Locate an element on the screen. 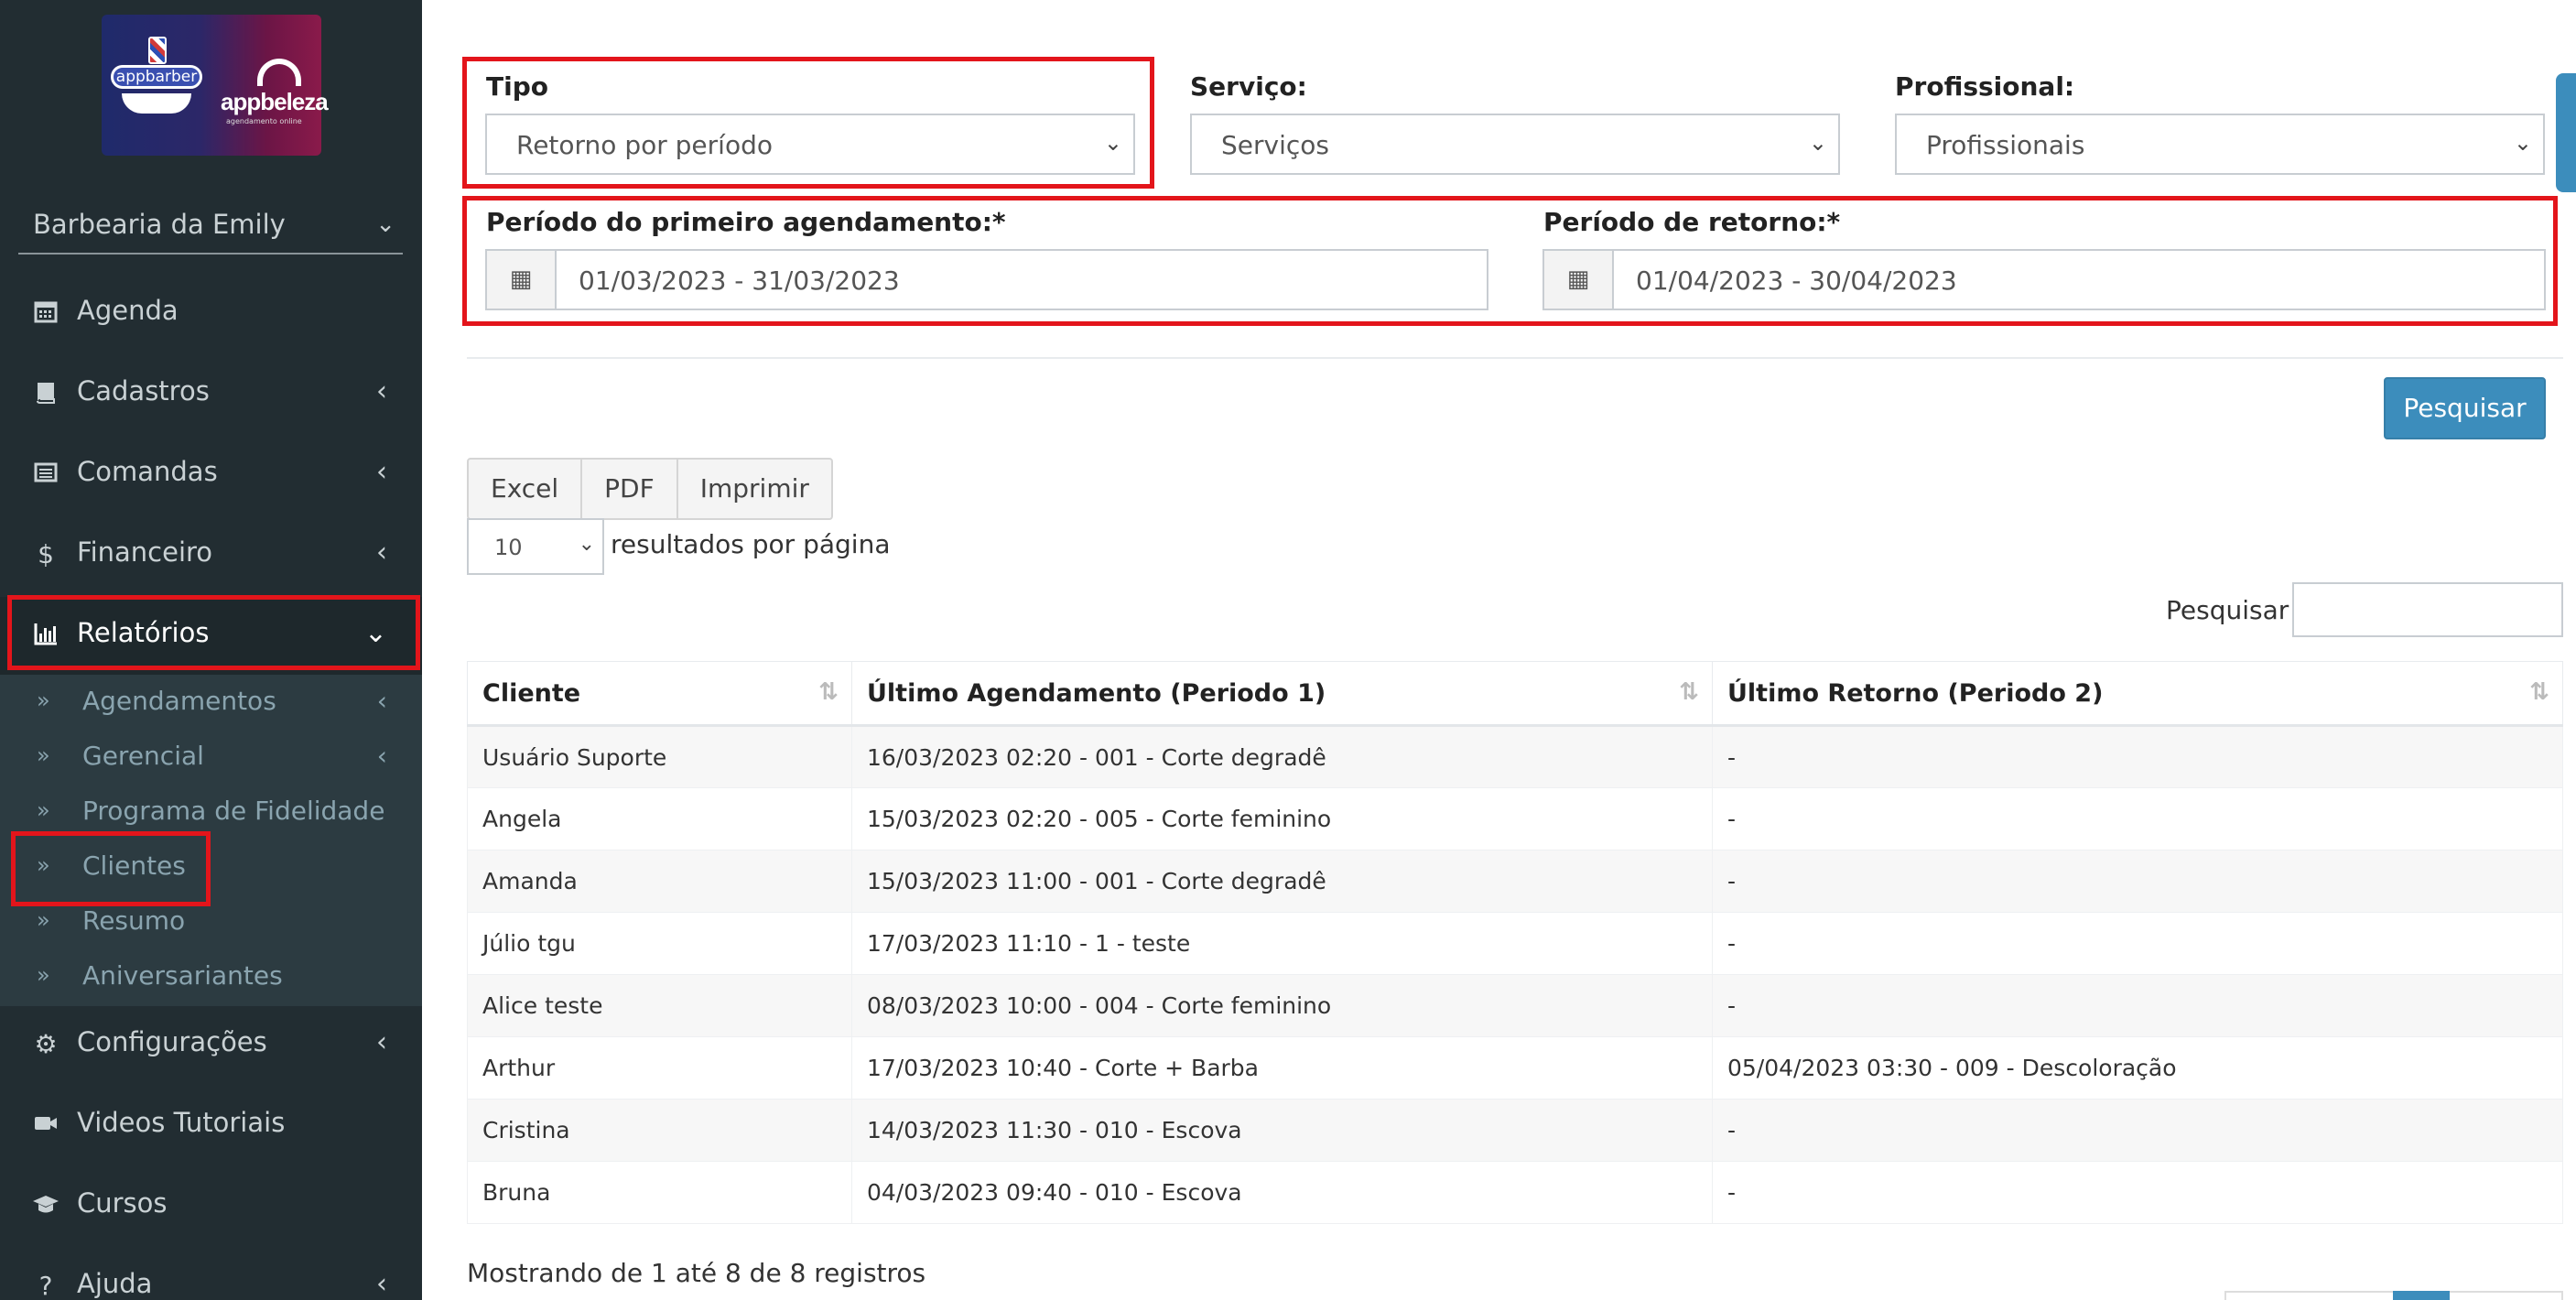 Image resolution: width=2576 pixels, height=1300 pixels. column-header-label: Último Agendamento (Periodo 1) is located at coordinates (1097, 693).